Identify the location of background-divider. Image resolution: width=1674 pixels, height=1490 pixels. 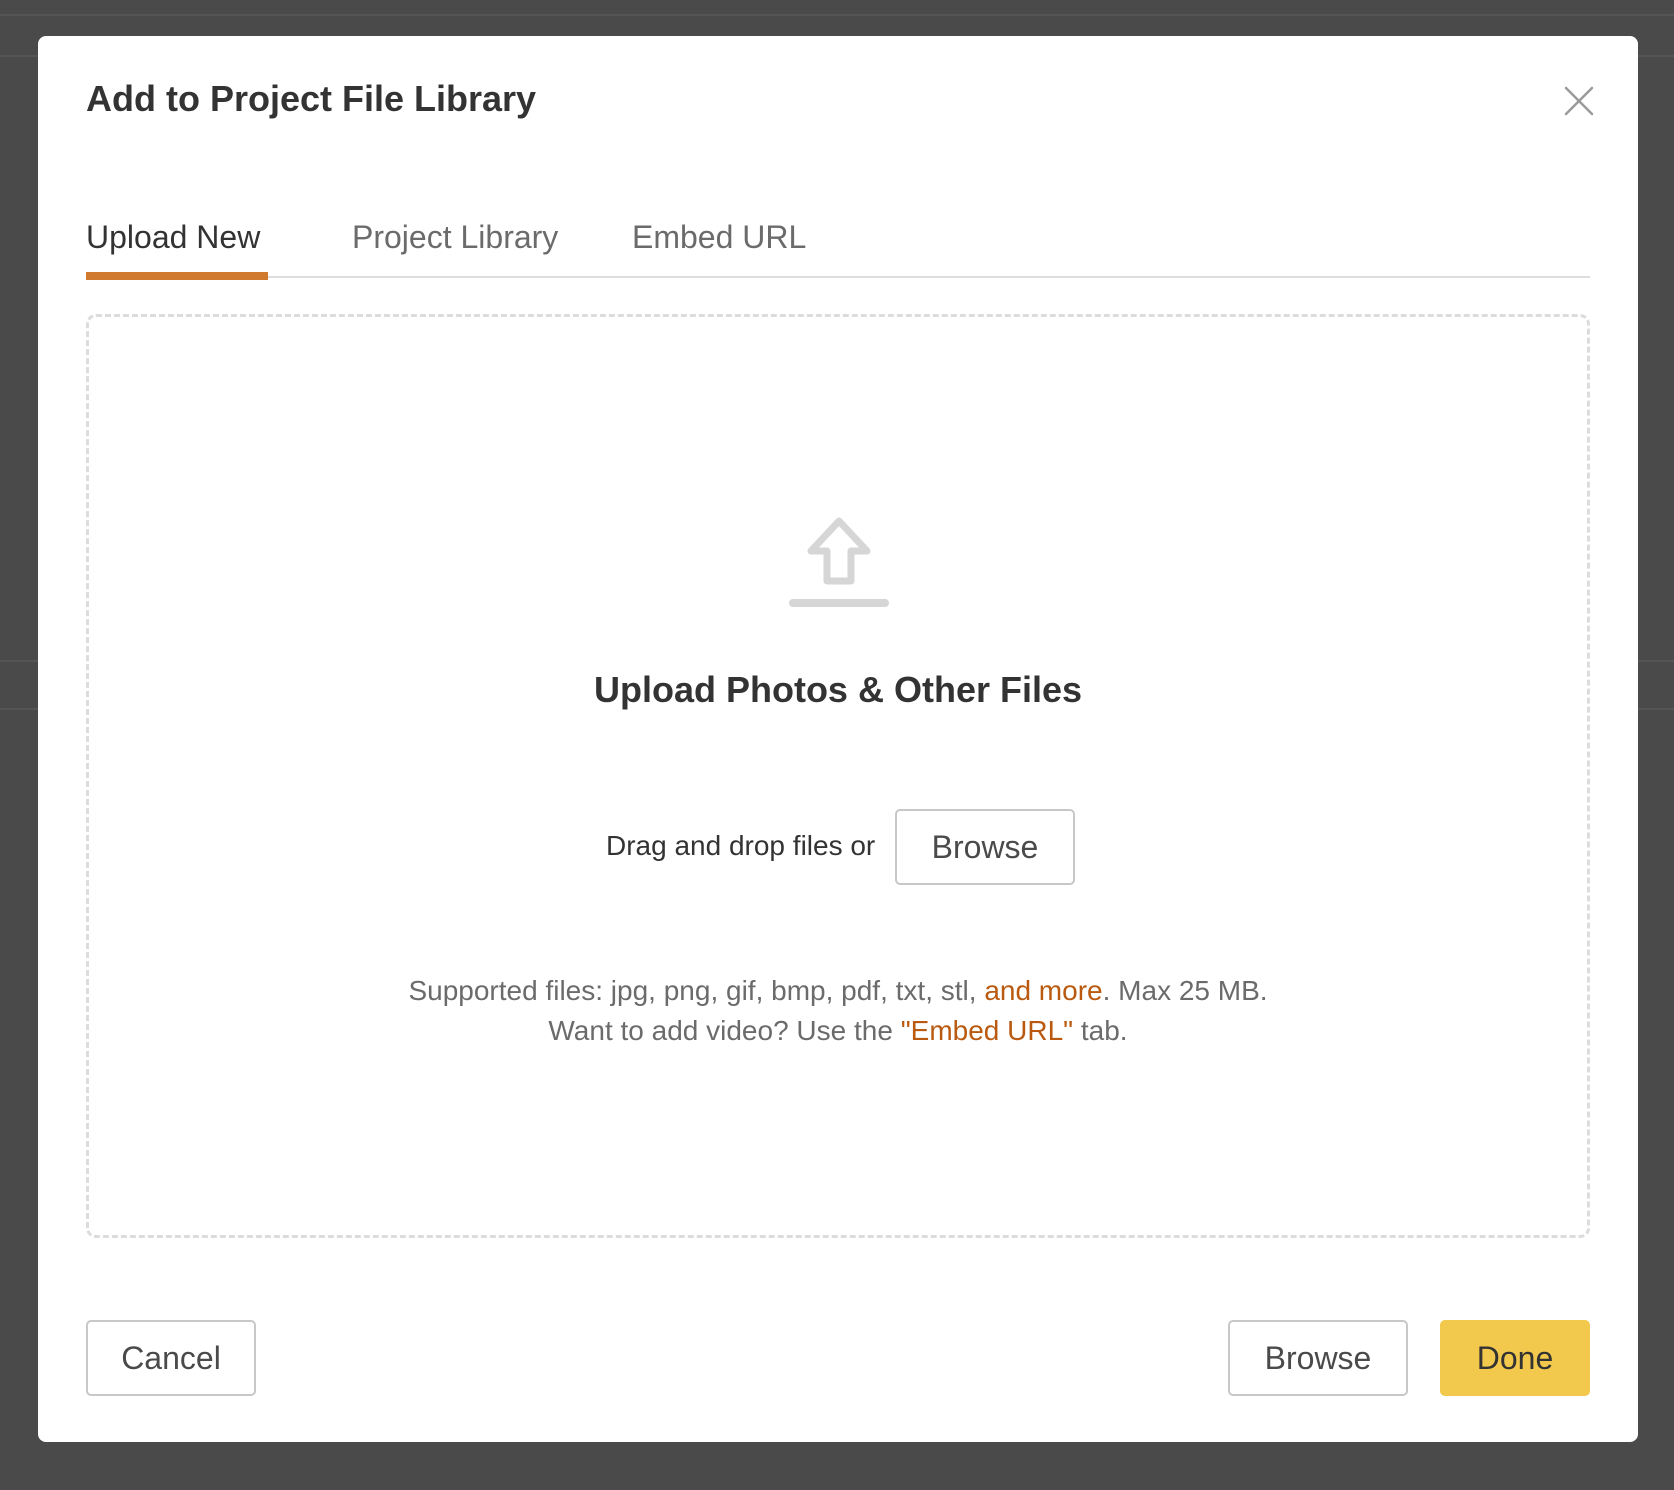
(837, 15).